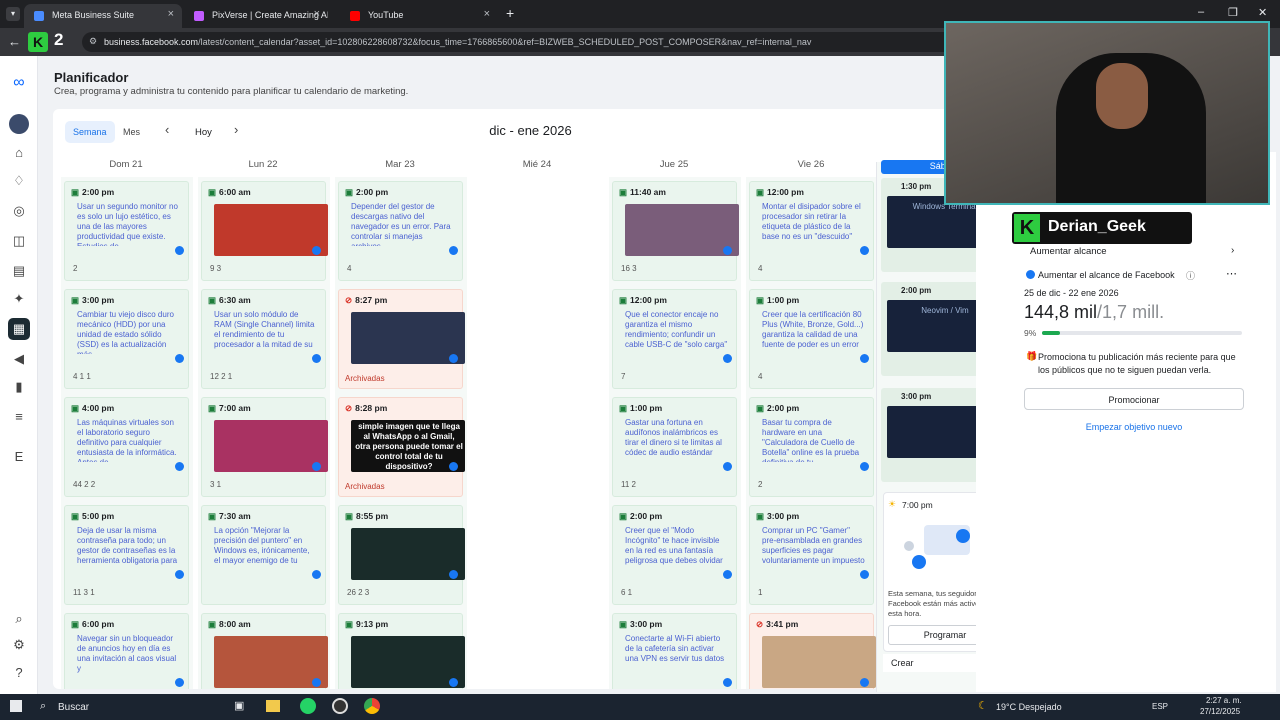  Describe the element at coordinates (401, 339) in the screenshot. I see `scheduled-post-card: ⊘ 8:27 pm Archivadas` at that location.